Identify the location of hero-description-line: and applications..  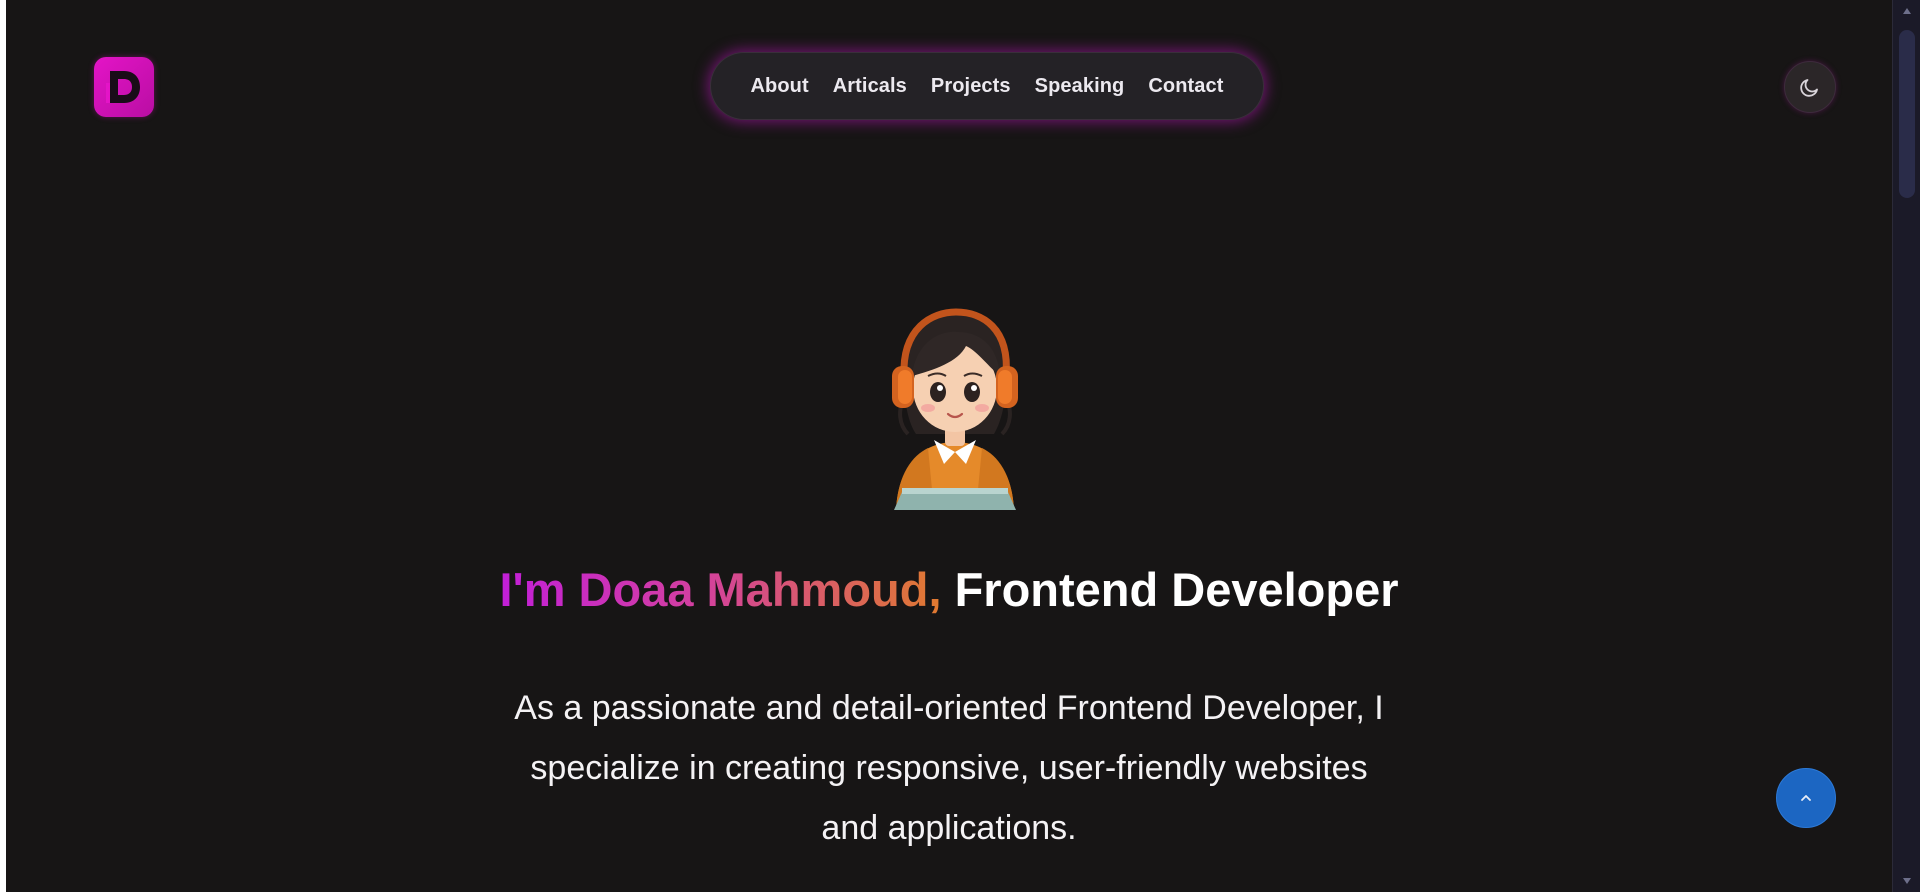
(949, 828).